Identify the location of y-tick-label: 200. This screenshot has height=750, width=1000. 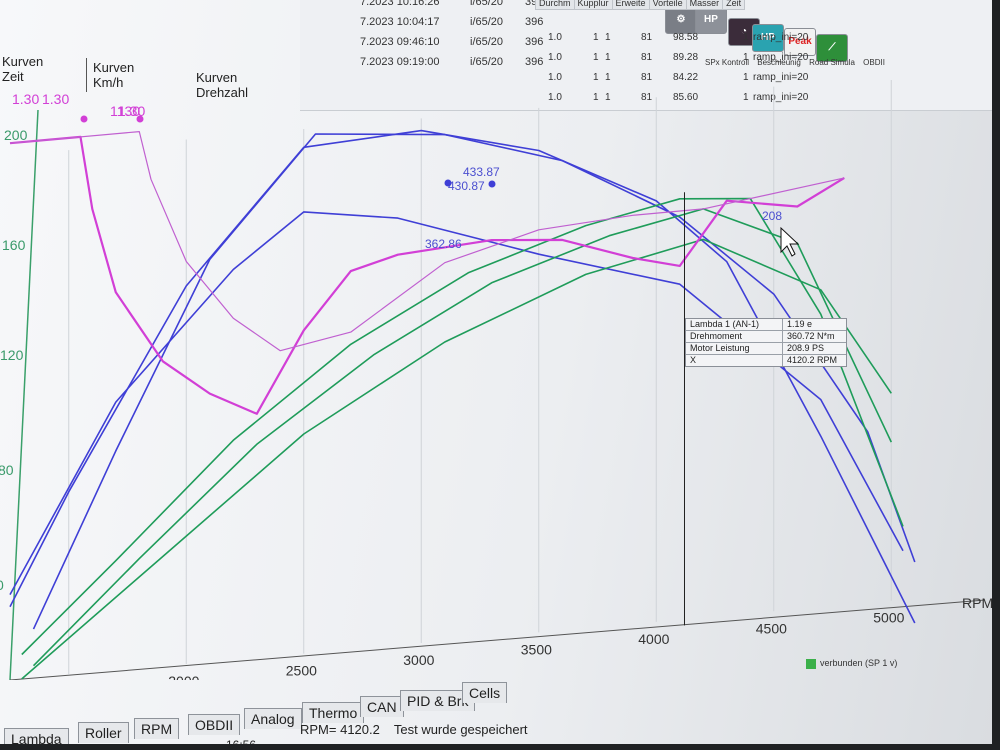
(16, 135).